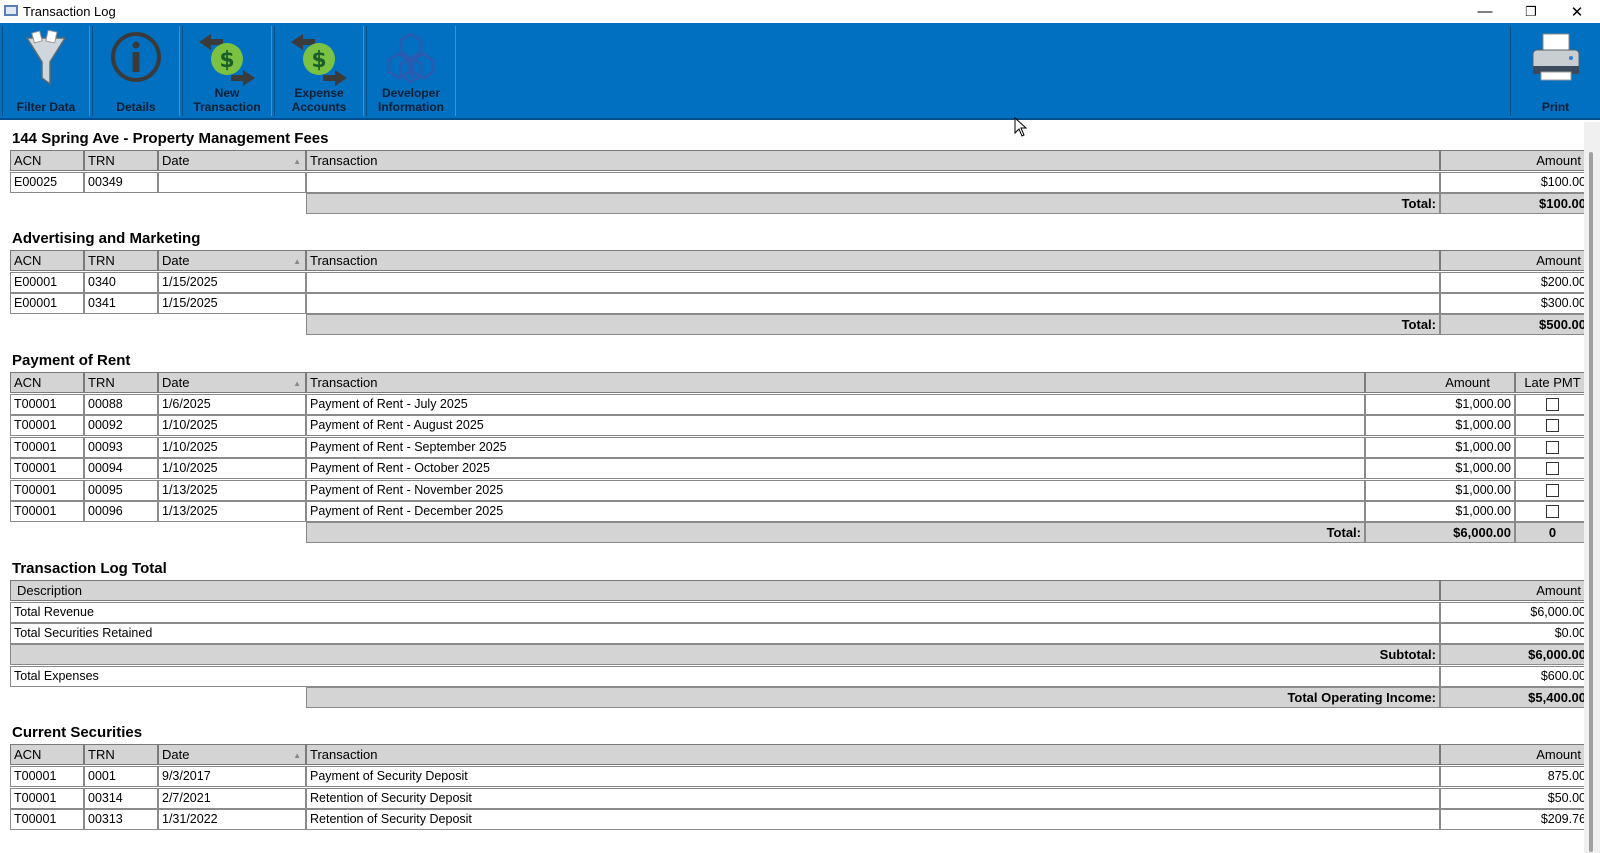 Image resolution: width=1600 pixels, height=853 pixels. I want to click on developer-information-label: Developer Information, so click(411, 100).